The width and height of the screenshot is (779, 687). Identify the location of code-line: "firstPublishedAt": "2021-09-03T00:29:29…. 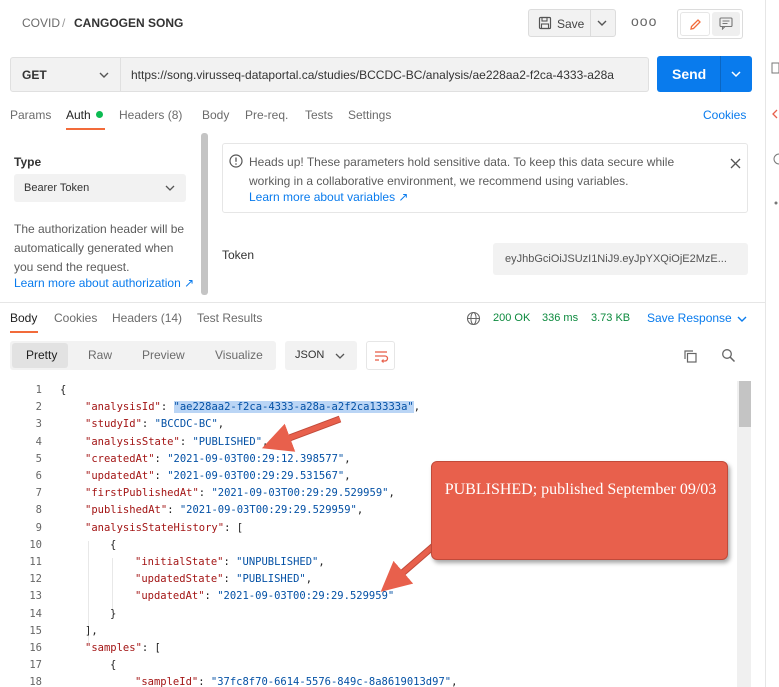
(240, 493).